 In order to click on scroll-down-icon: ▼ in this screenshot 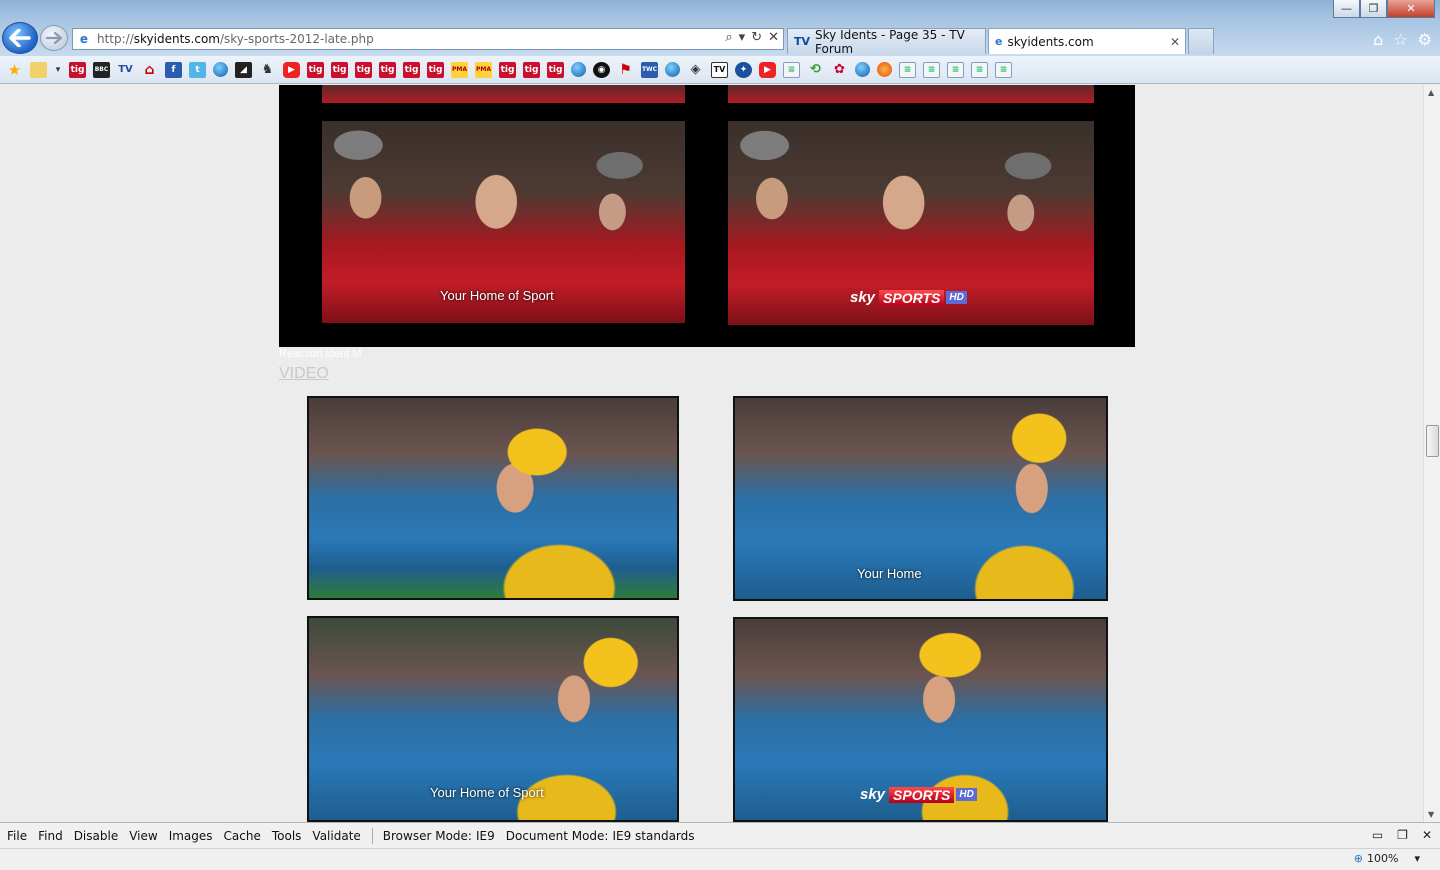, I will do `click(1431, 814)`.